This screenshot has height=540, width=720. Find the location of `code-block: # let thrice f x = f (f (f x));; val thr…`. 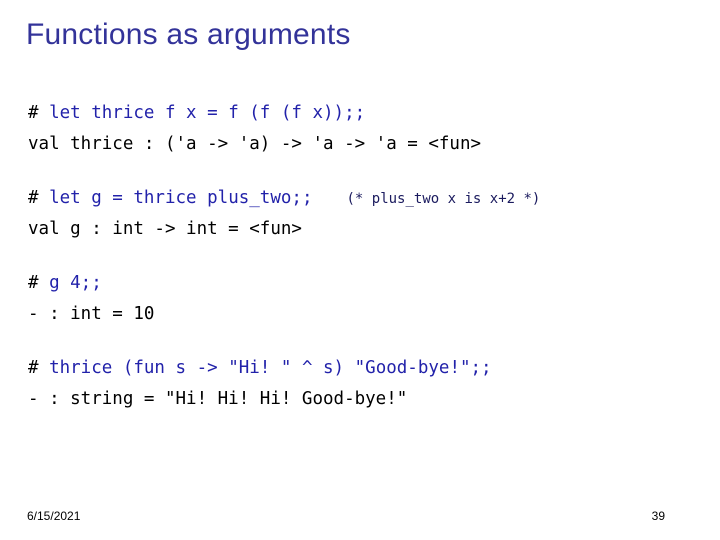

code-block: # let thrice f x = f (f (f x));; val thr… is located at coordinates (363, 128).